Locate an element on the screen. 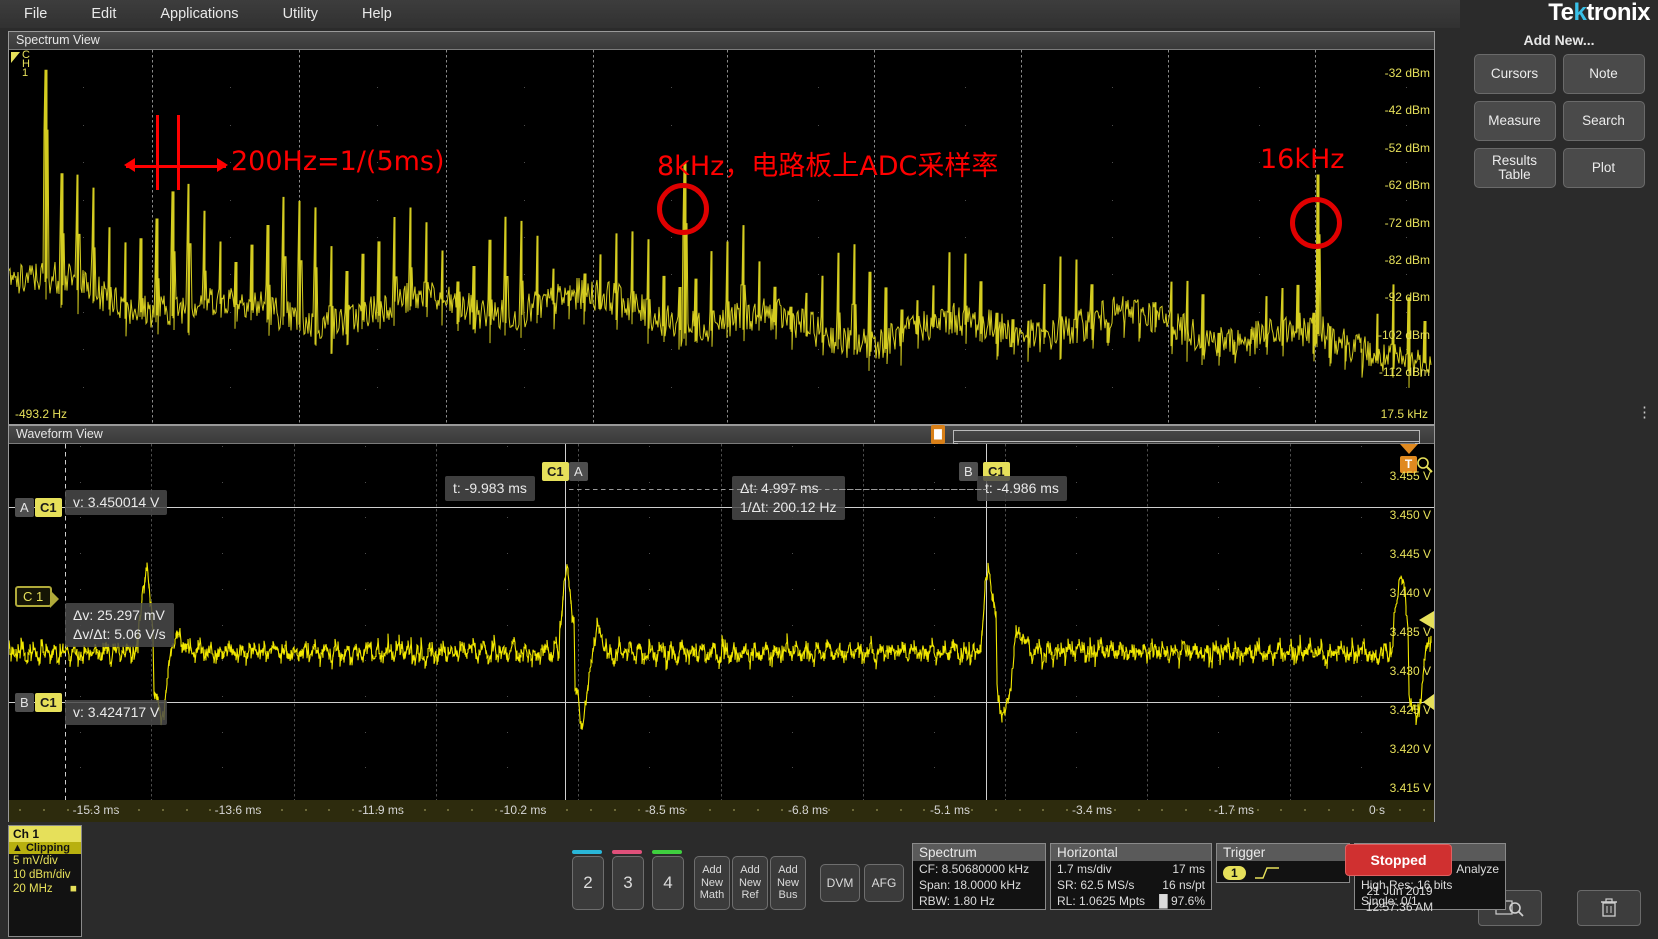 The height and width of the screenshot is (939, 1658). add-new-math-button: Add New Math is located at coordinates (712, 883).